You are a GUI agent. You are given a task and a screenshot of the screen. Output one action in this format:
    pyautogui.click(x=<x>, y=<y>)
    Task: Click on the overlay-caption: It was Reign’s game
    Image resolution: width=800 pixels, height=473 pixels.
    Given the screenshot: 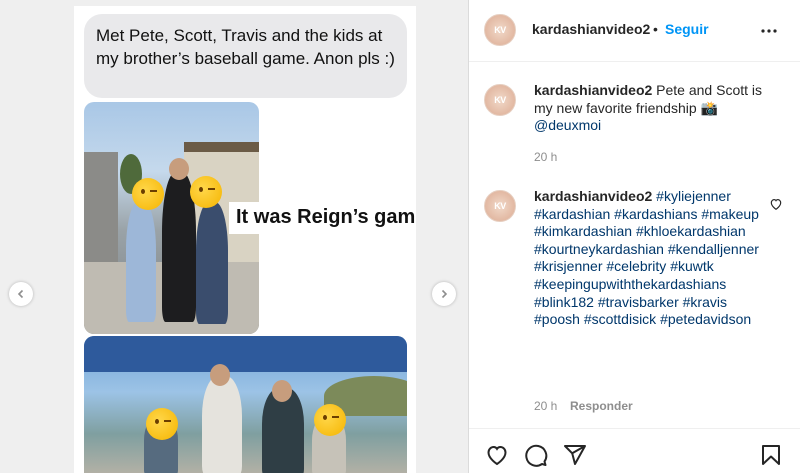 What is the action you would take?
    pyautogui.click(x=322, y=218)
    